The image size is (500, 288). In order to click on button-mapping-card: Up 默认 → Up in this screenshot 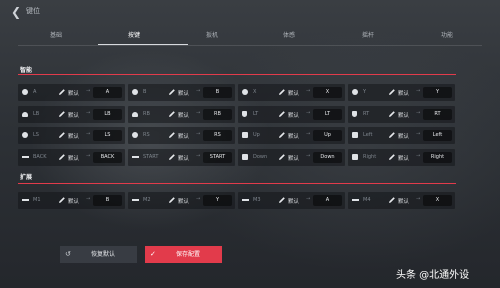, I will do `click(291, 135)`.